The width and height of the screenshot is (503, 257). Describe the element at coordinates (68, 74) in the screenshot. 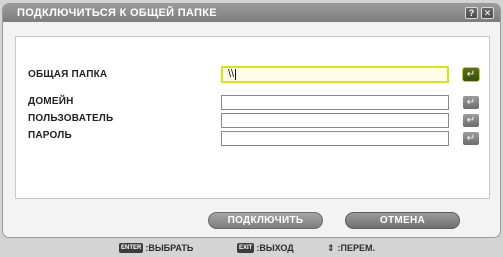

I see `shared-folder-label: ОБЩАЯ ПАПКА` at that location.